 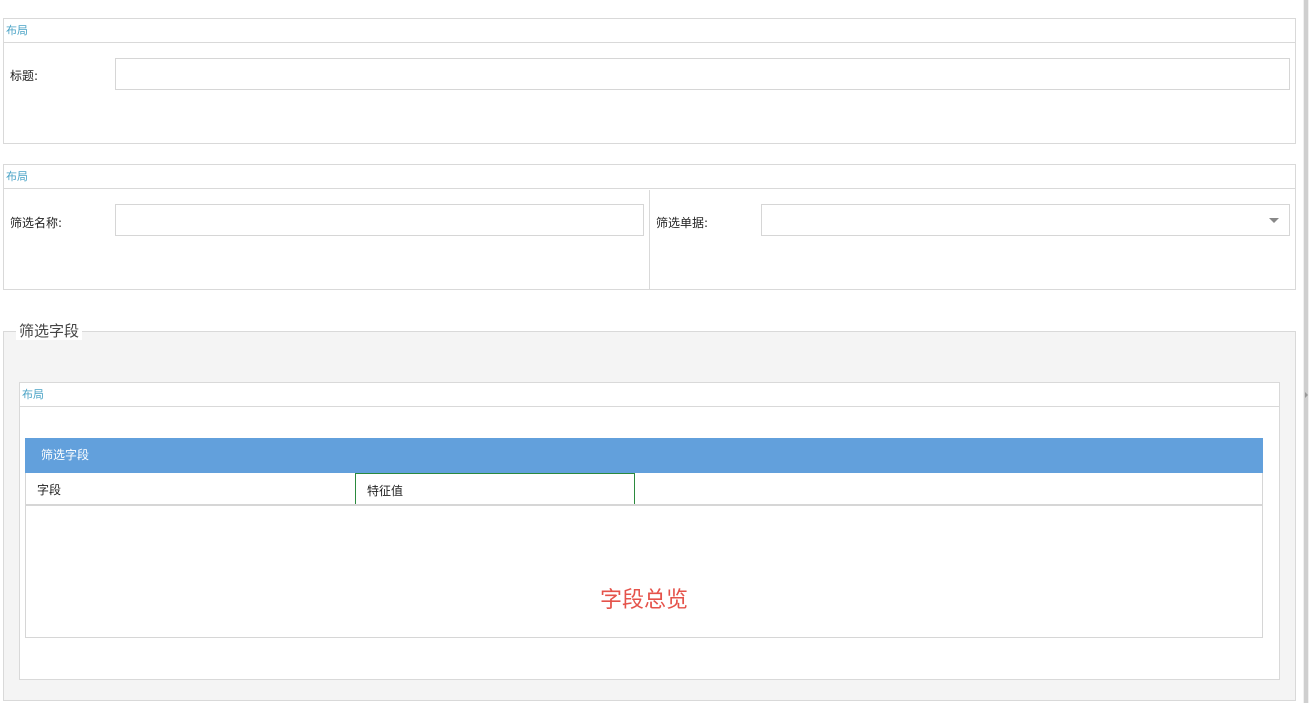 I want to click on title-input, so click(x=702, y=74).